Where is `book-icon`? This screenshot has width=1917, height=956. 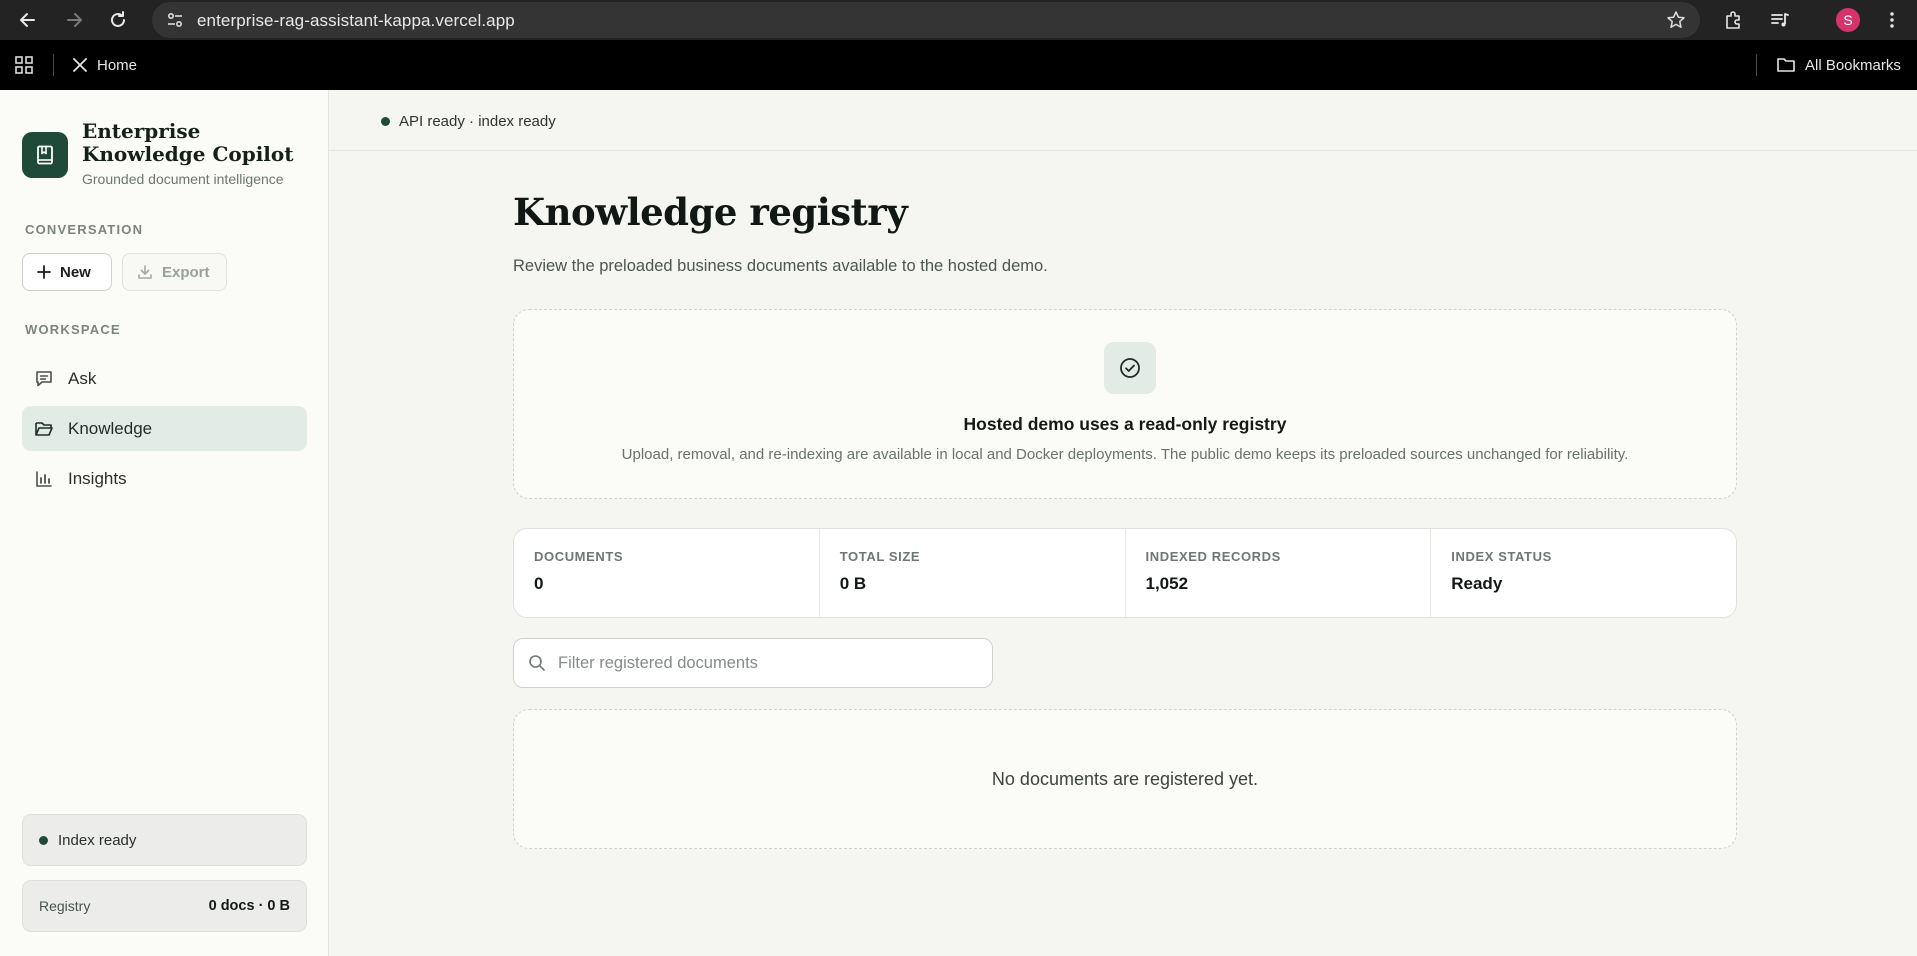 book-icon is located at coordinates (45, 155).